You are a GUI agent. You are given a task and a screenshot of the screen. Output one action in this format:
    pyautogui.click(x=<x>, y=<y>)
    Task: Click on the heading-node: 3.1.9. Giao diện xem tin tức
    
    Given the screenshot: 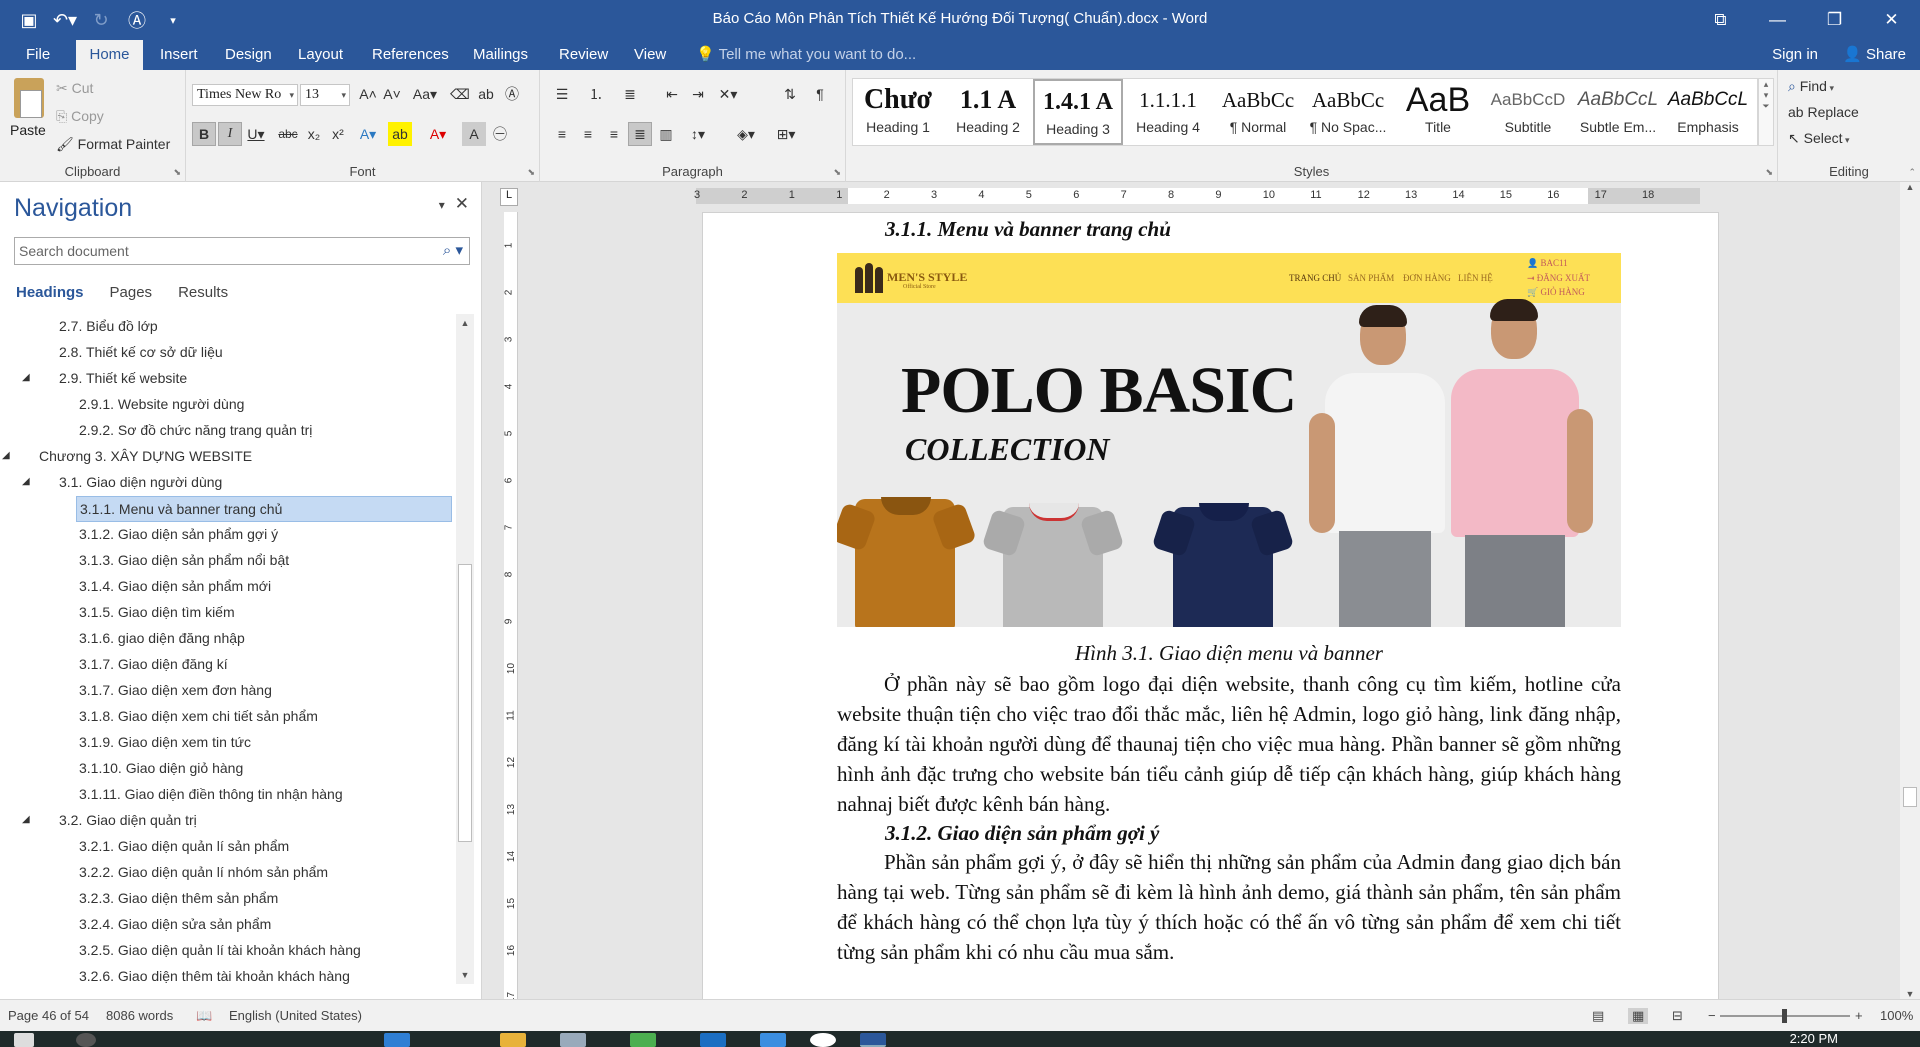 What is the action you would take?
    pyautogui.click(x=228, y=742)
    